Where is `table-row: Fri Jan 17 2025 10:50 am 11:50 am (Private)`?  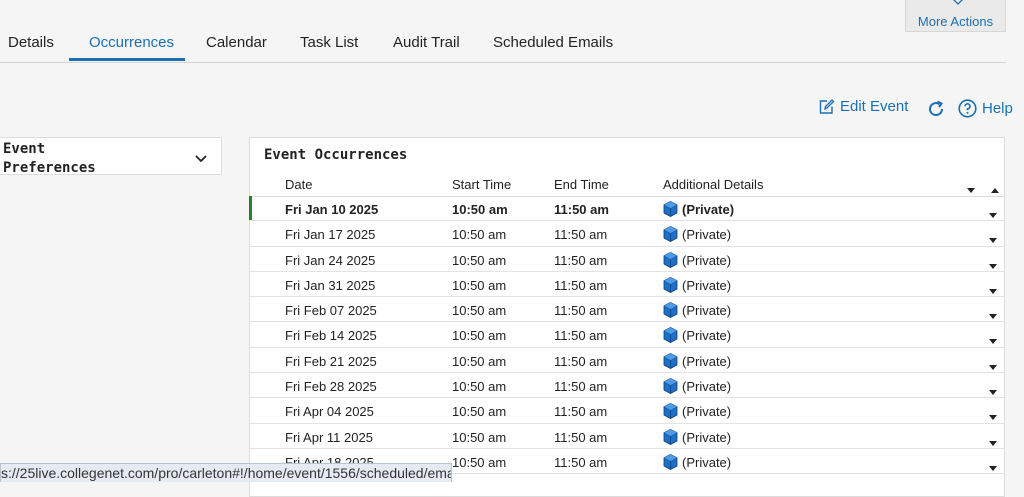 table-row: Fri Jan 17 2025 10:50 am 11:50 am (Private) is located at coordinates (627, 234).